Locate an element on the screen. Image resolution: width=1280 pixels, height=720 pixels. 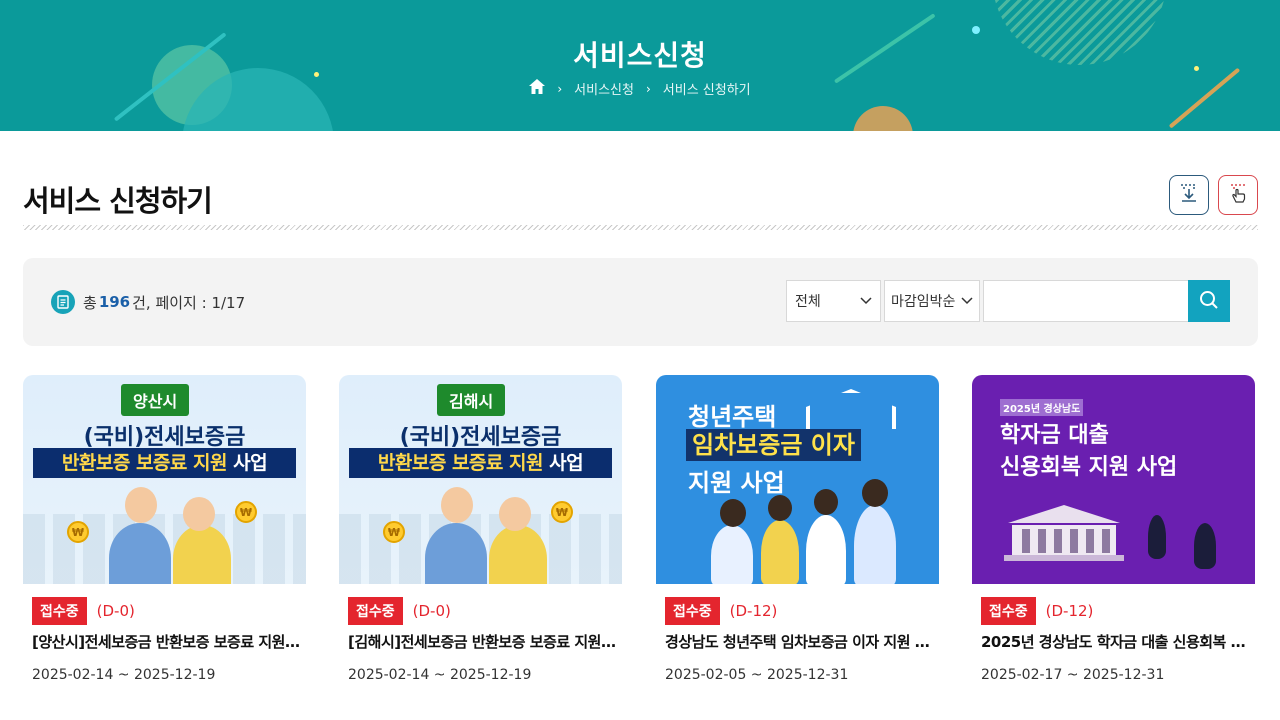
count-value: 196 is located at coordinates (114, 302).